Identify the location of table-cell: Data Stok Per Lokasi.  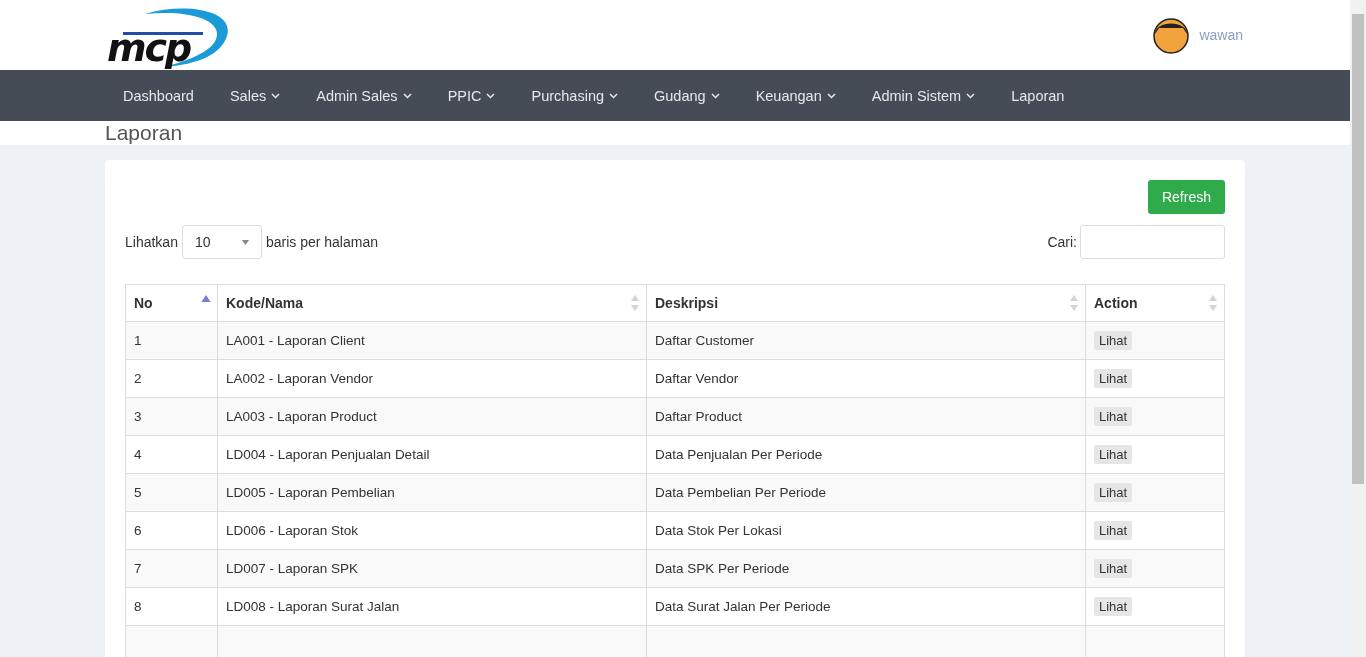
(866, 530).